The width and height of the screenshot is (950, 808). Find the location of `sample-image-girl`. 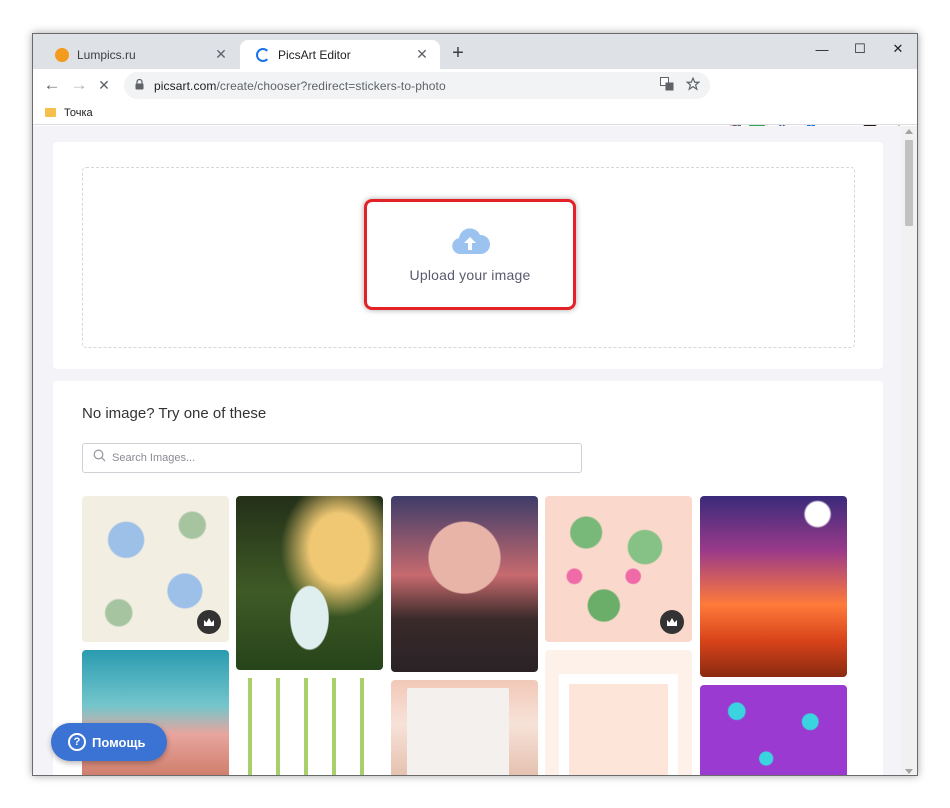

sample-image-girl is located at coordinates (464, 727).